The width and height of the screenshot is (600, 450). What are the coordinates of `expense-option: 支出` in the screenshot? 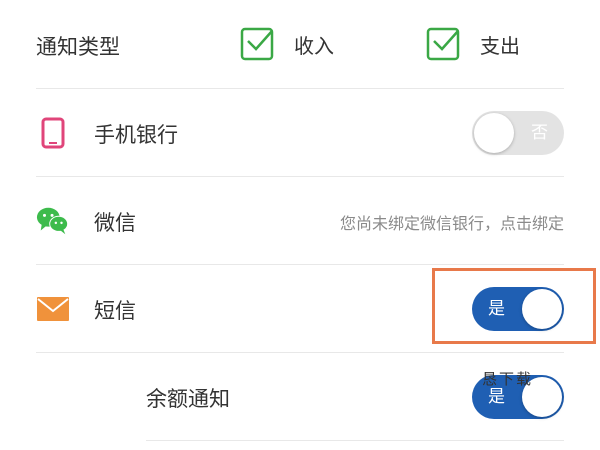 It's located at (473, 44).